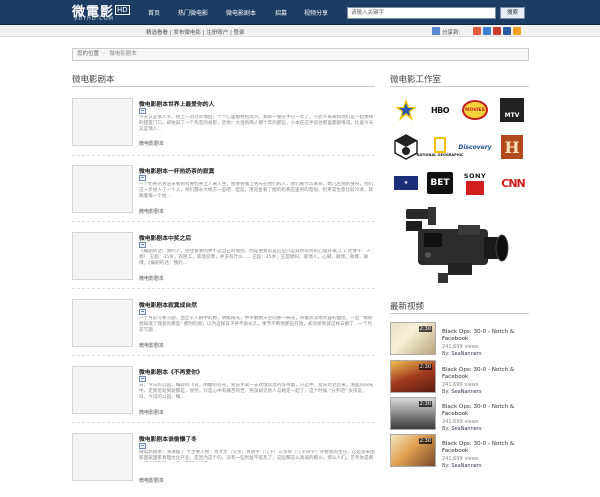  Describe the element at coordinates (195, 32) in the screenshot. I see `account-links: 精选看看 | 发布微电影 | 注册账户 | 登录` at that location.